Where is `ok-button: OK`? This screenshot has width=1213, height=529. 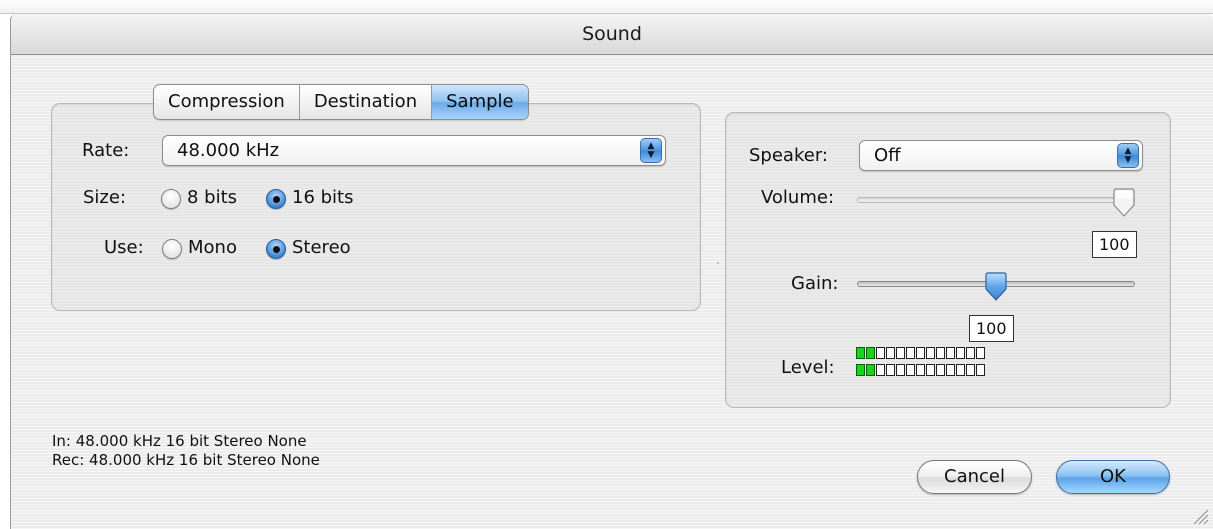
ok-button: OK is located at coordinates (1113, 477).